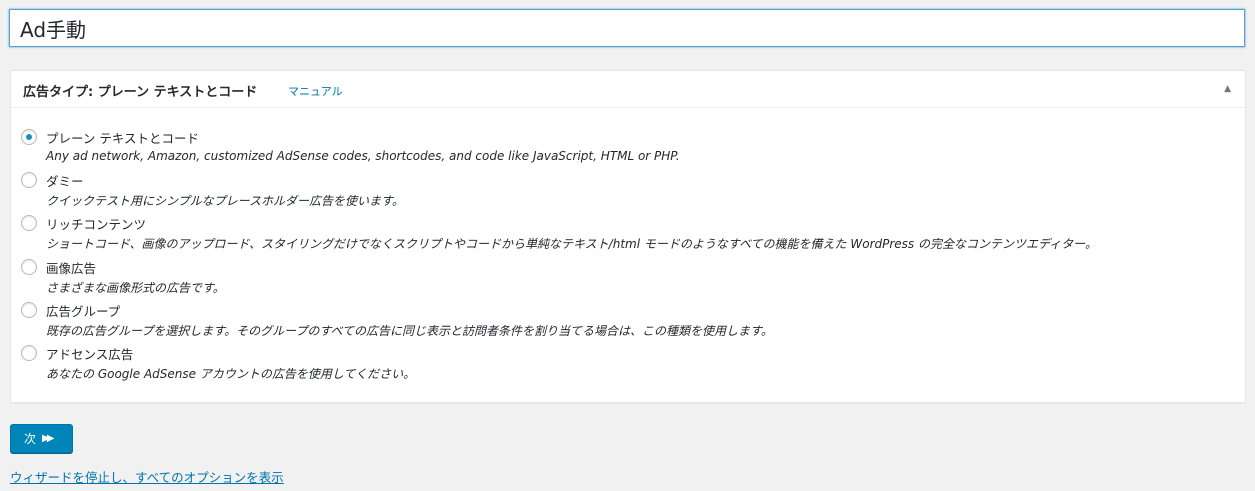 The width and height of the screenshot is (1255, 491). What do you see at coordinates (627, 28) in the screenshot?
I see `ad-title-input` at bounding box center [627, 28].